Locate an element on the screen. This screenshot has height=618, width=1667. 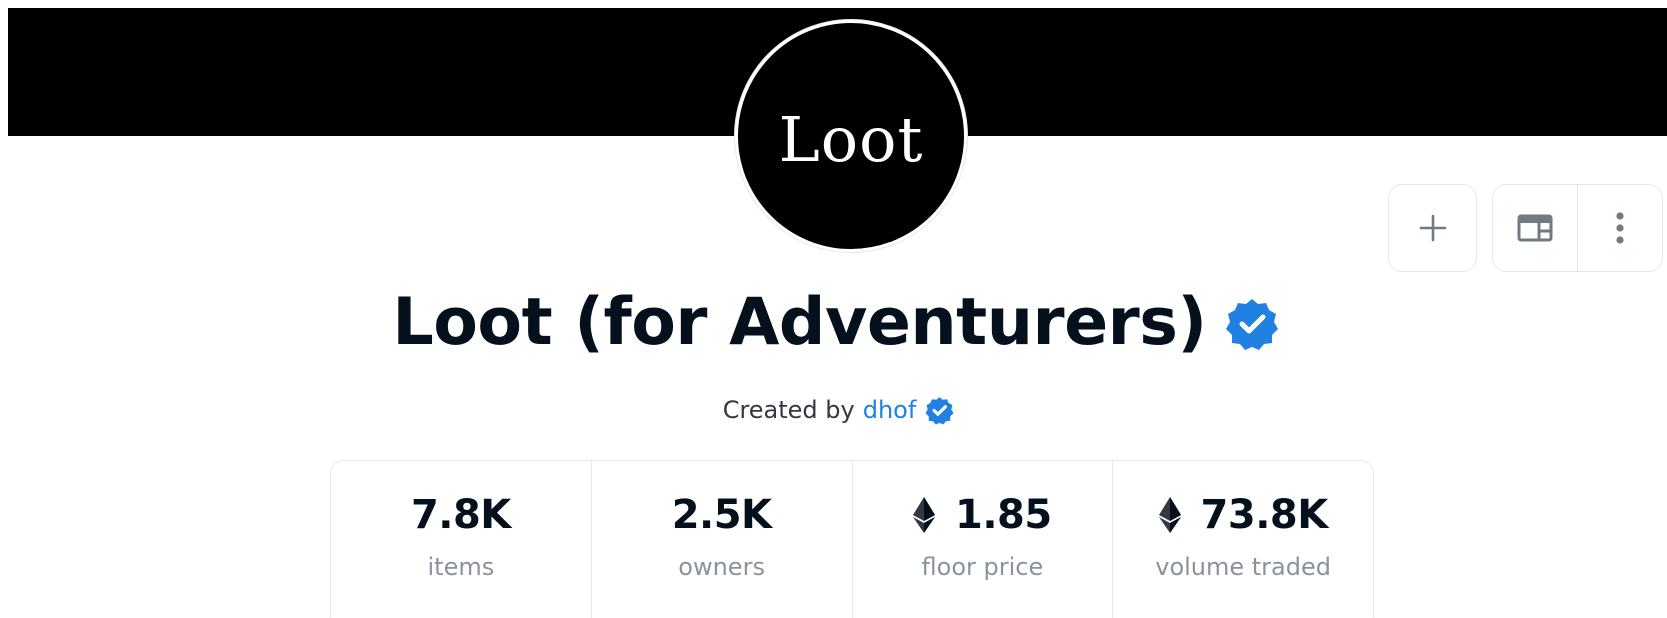
view-options-group is located at coordinates (1577, 228).